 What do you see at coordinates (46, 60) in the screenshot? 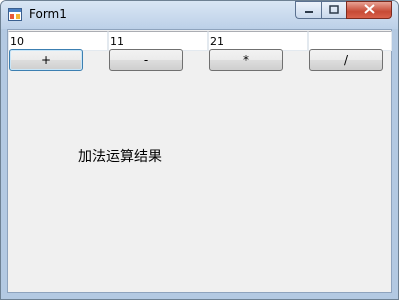
I see `add-button: +` at bounding box center [46, 60].